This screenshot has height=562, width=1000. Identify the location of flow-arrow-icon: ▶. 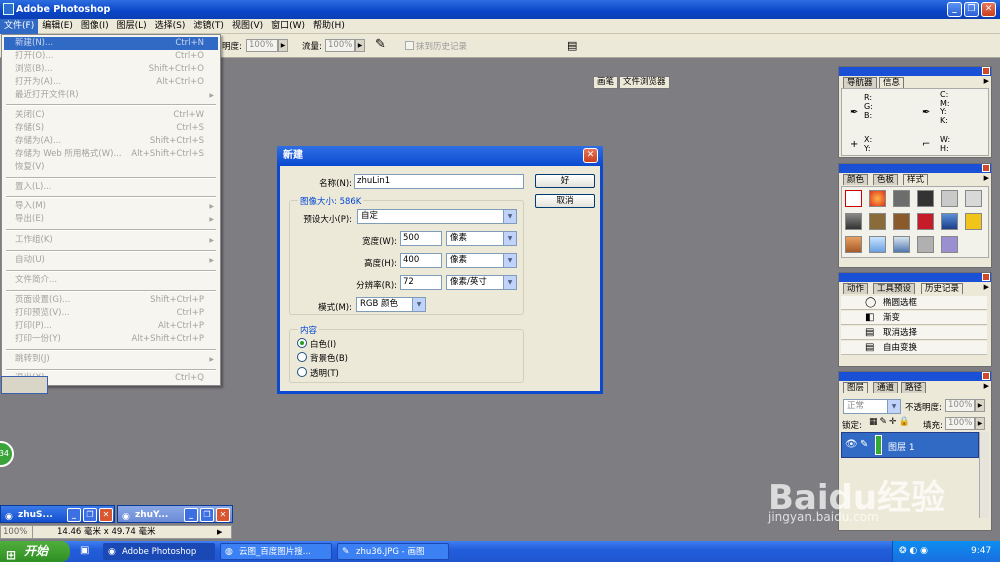
(360, 45).